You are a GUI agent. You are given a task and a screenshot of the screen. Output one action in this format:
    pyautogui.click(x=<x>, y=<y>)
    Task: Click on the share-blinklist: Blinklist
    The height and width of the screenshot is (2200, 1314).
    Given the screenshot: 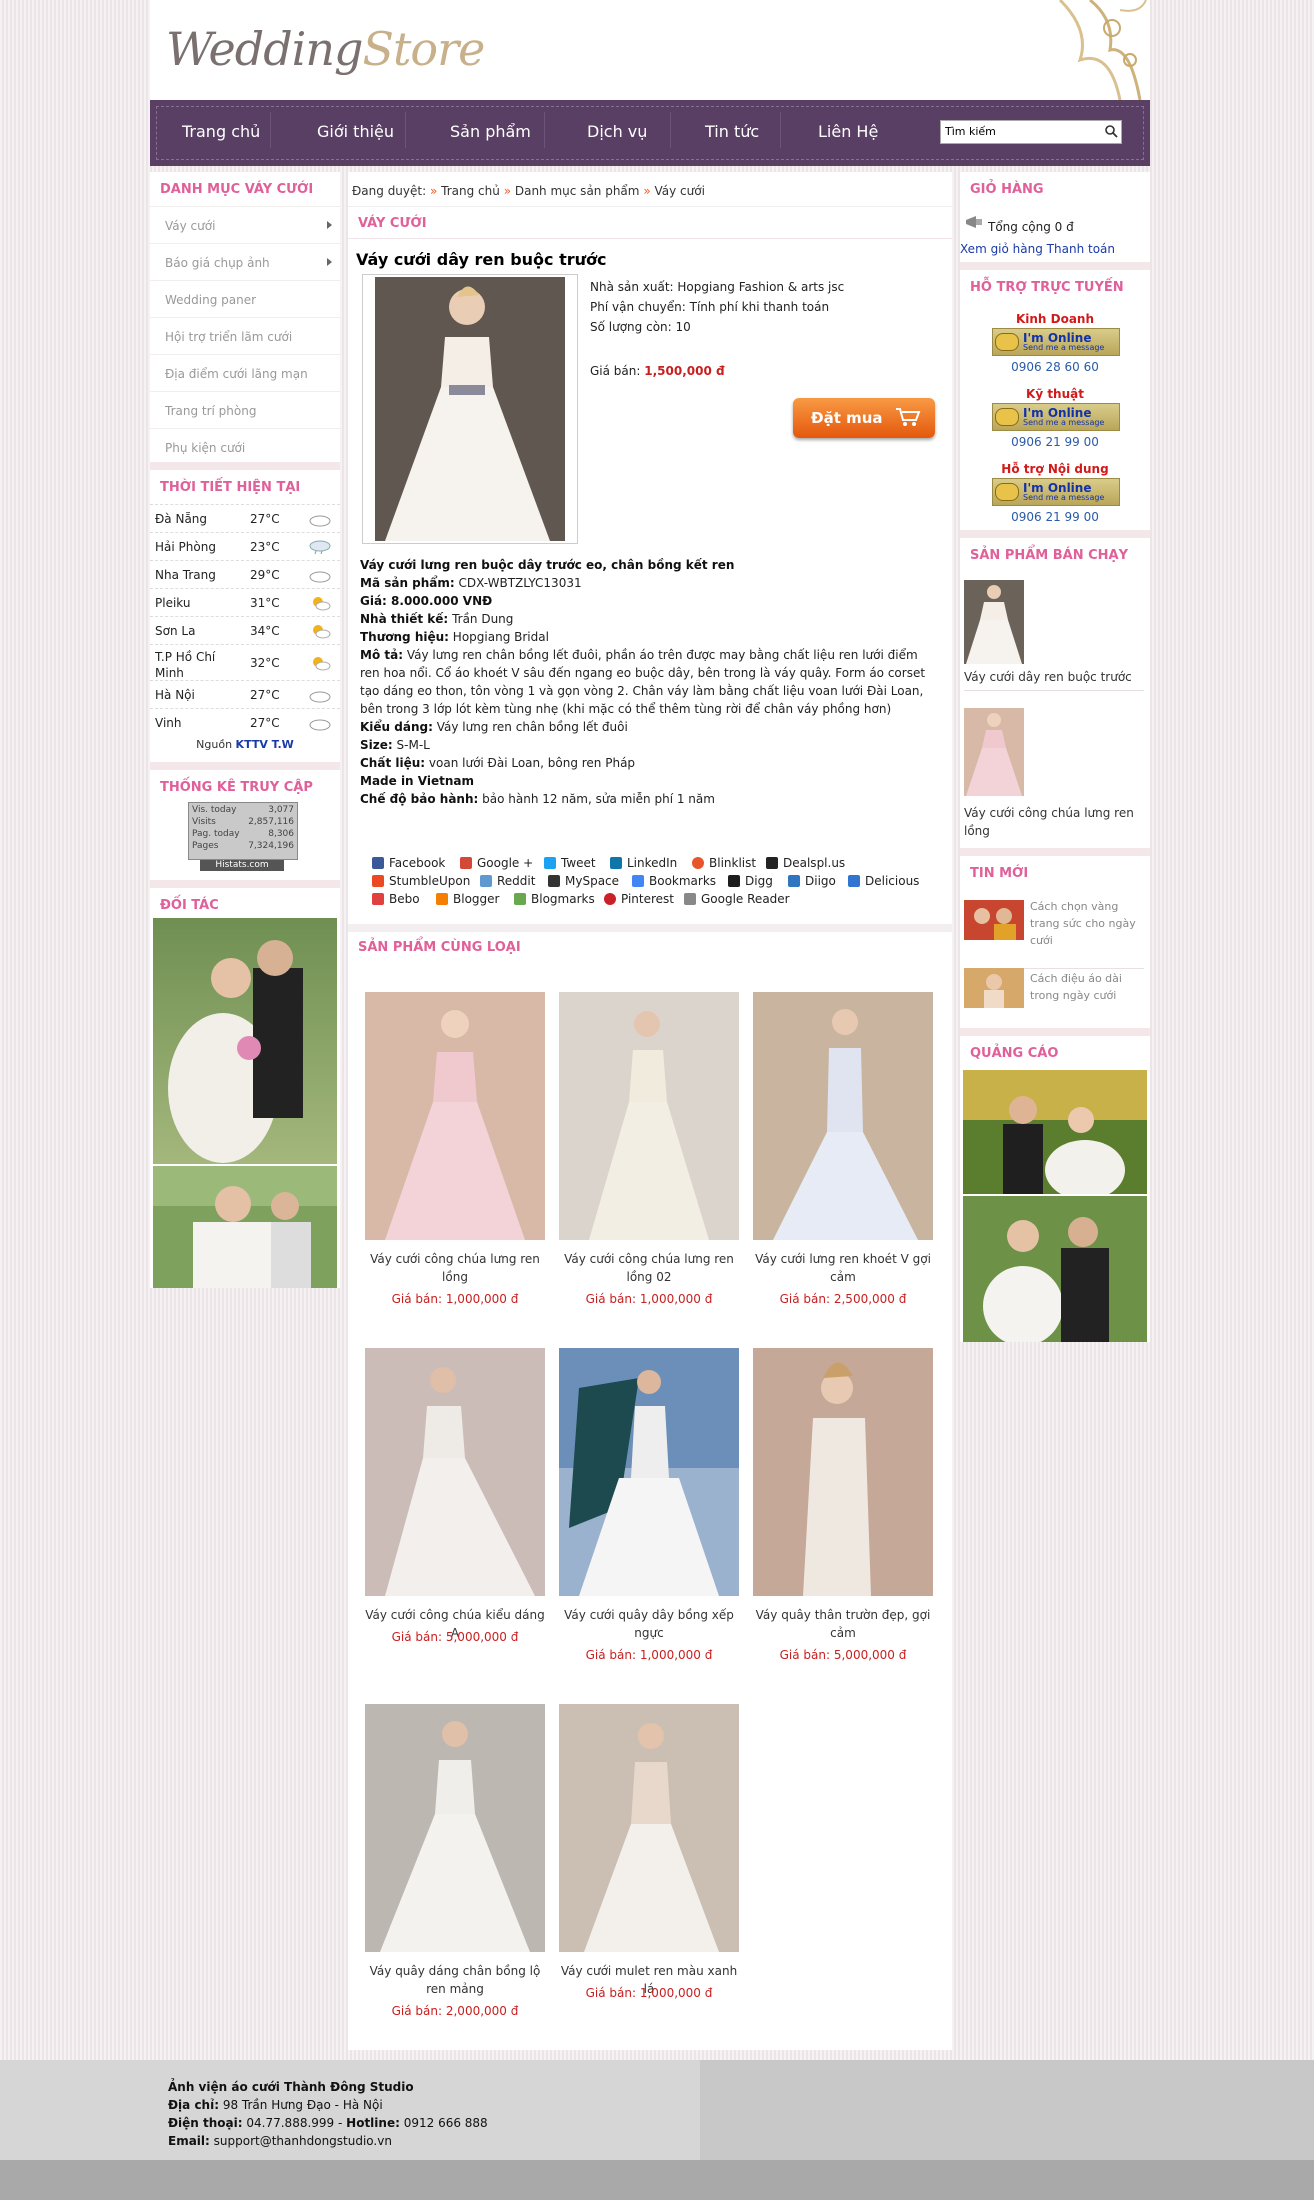 What is the action you would take?
    pyautogui.click(x=724, y=863)
    